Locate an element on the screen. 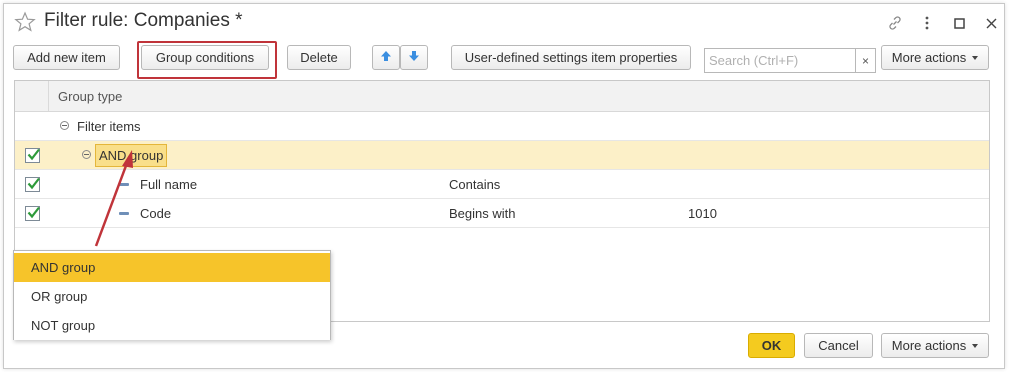 This screenshot has height=372, width=1009. close-icon is located at coordinates (991, 23).